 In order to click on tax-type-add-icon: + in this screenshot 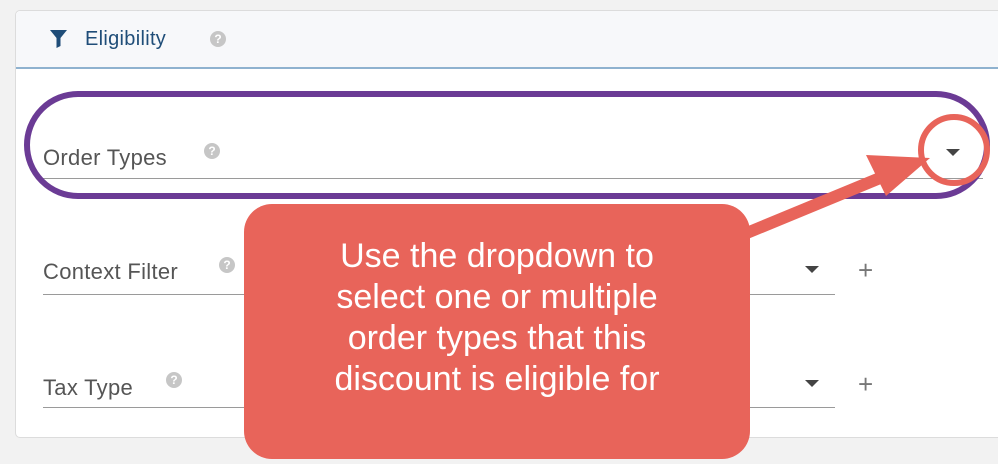, I will do `click(865, 384)`.